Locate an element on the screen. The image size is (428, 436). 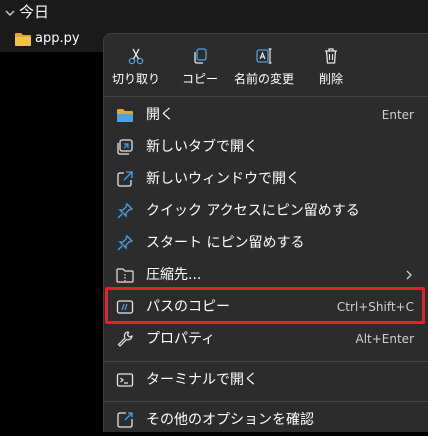
shortcut-label: Alt+Enter is located at coordinates (384, 339).